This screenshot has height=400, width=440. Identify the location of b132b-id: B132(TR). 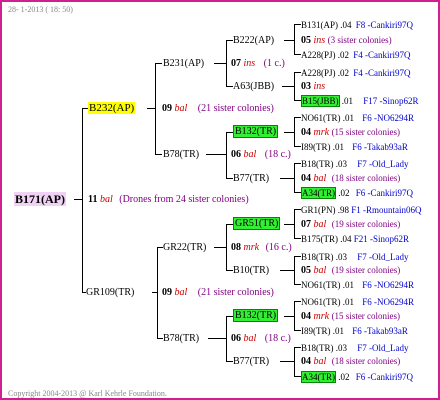
(256, 315).